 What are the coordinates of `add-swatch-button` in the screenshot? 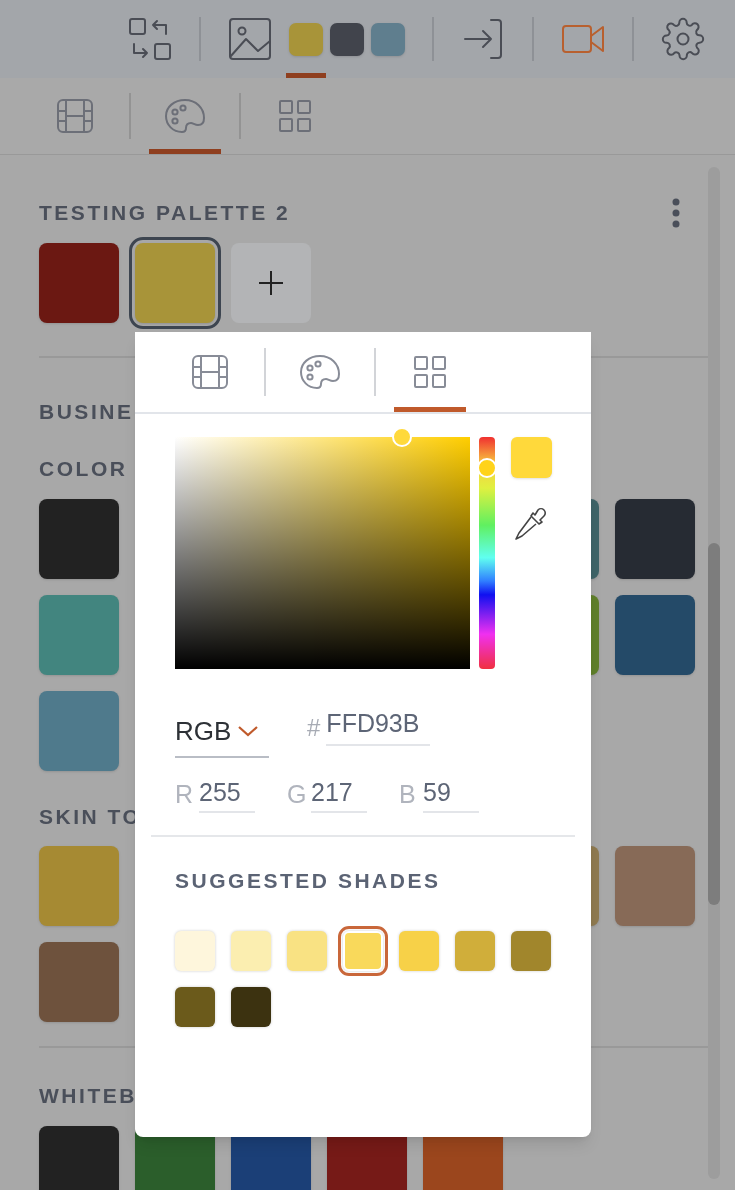 It's located at (271, 282).